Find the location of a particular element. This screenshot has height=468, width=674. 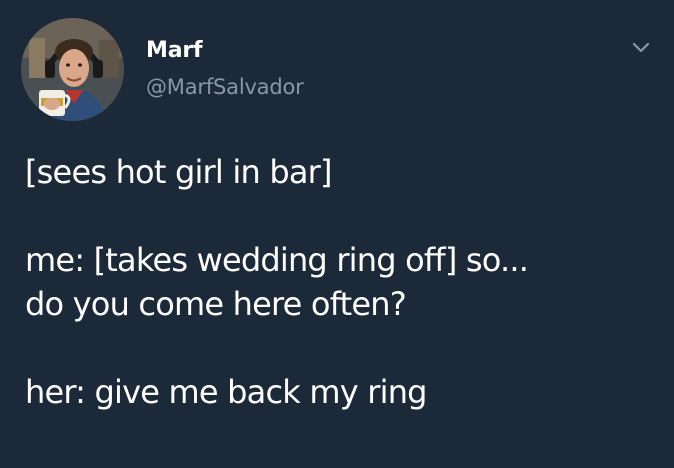

avatar-image is located at coordinates (72, 69).